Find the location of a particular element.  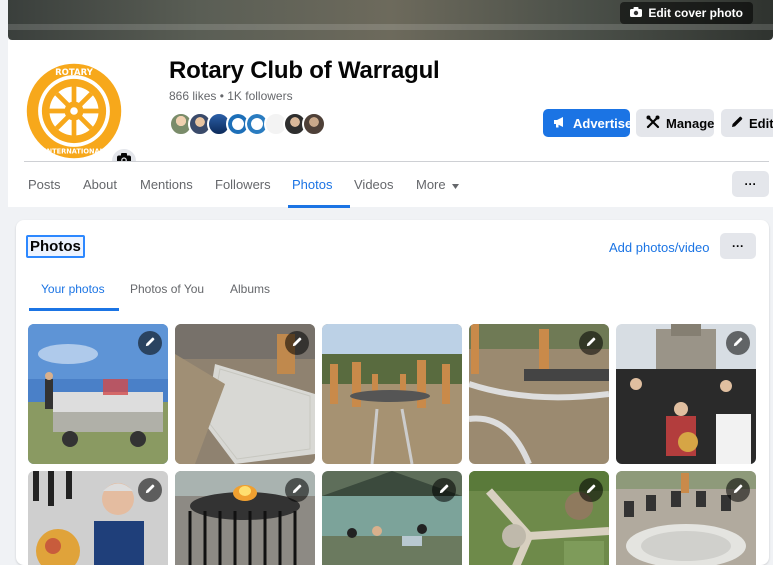

add-photos-video-link: Add photos/video is located at coordinates (659, 247).